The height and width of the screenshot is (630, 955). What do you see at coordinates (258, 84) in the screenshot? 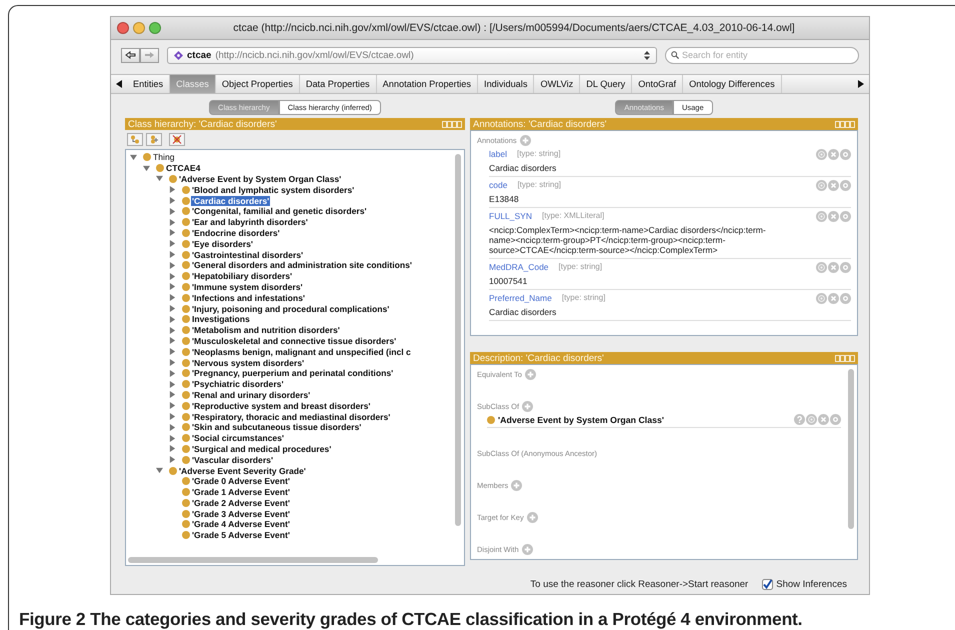
I see `tab: Object Properties` at bounding box center [258, 84].